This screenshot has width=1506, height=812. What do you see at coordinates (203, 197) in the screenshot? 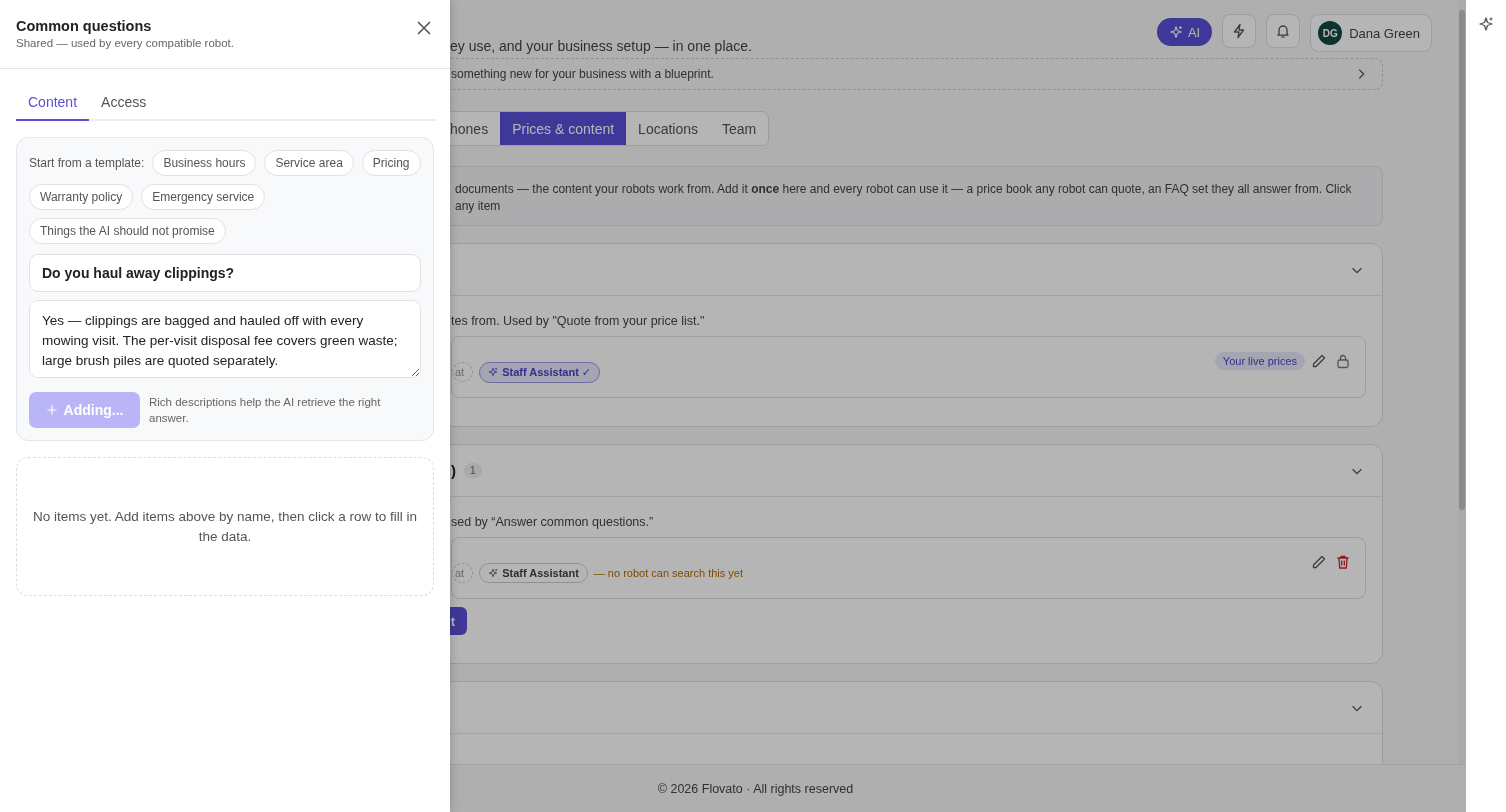
I see `template-chip: Emergency service` at bounding box center [203, 197].